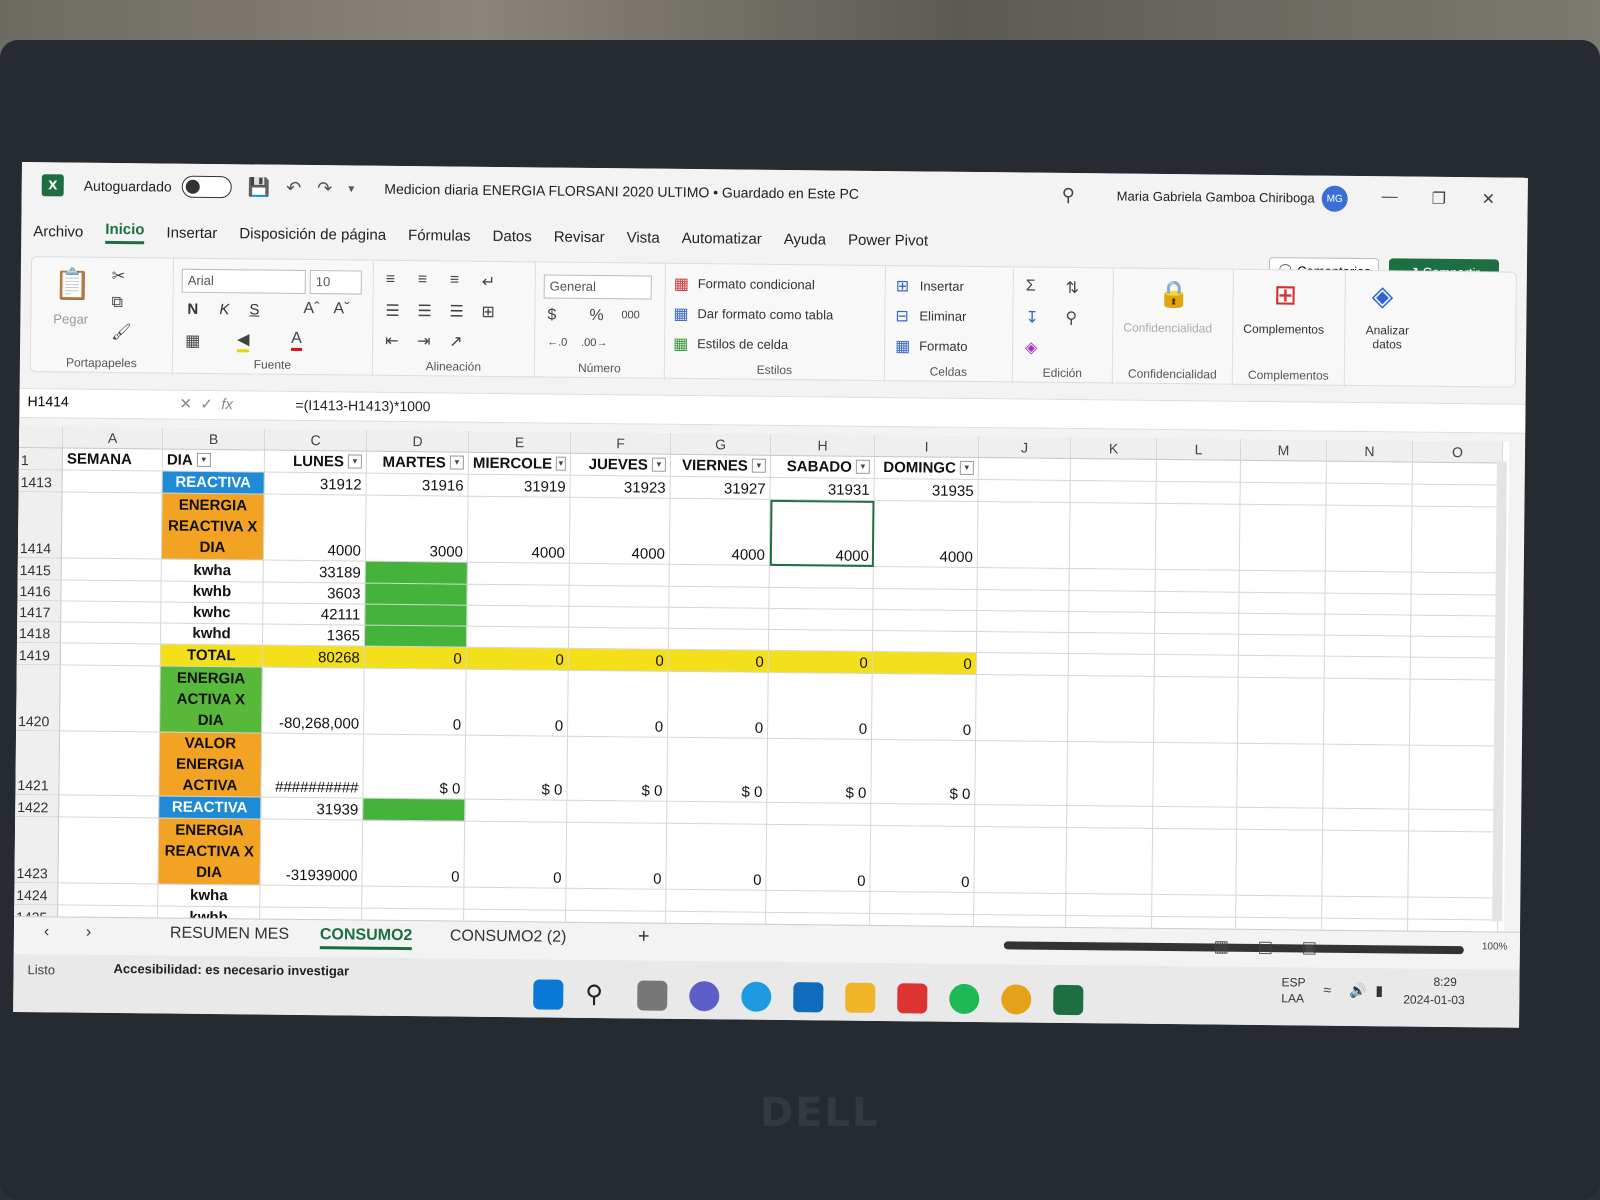 This screenshot has height=1200, width=1600. I want to click on font-color-icon: A, so click(296, 340).